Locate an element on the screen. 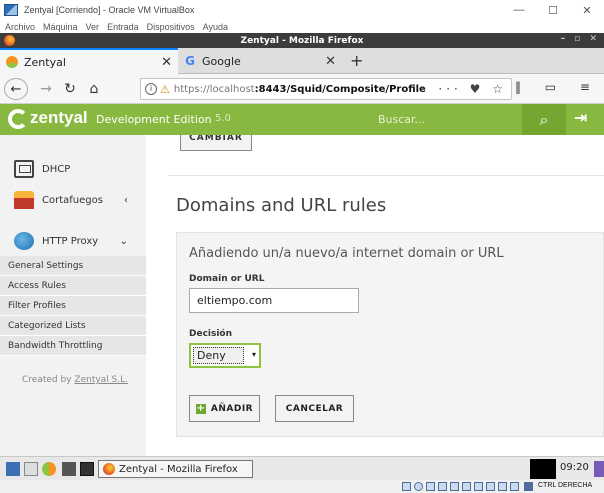 Image resolution: width=604 pixels, height=493 pixels. audio-icon is located at coordinates (490, 486).